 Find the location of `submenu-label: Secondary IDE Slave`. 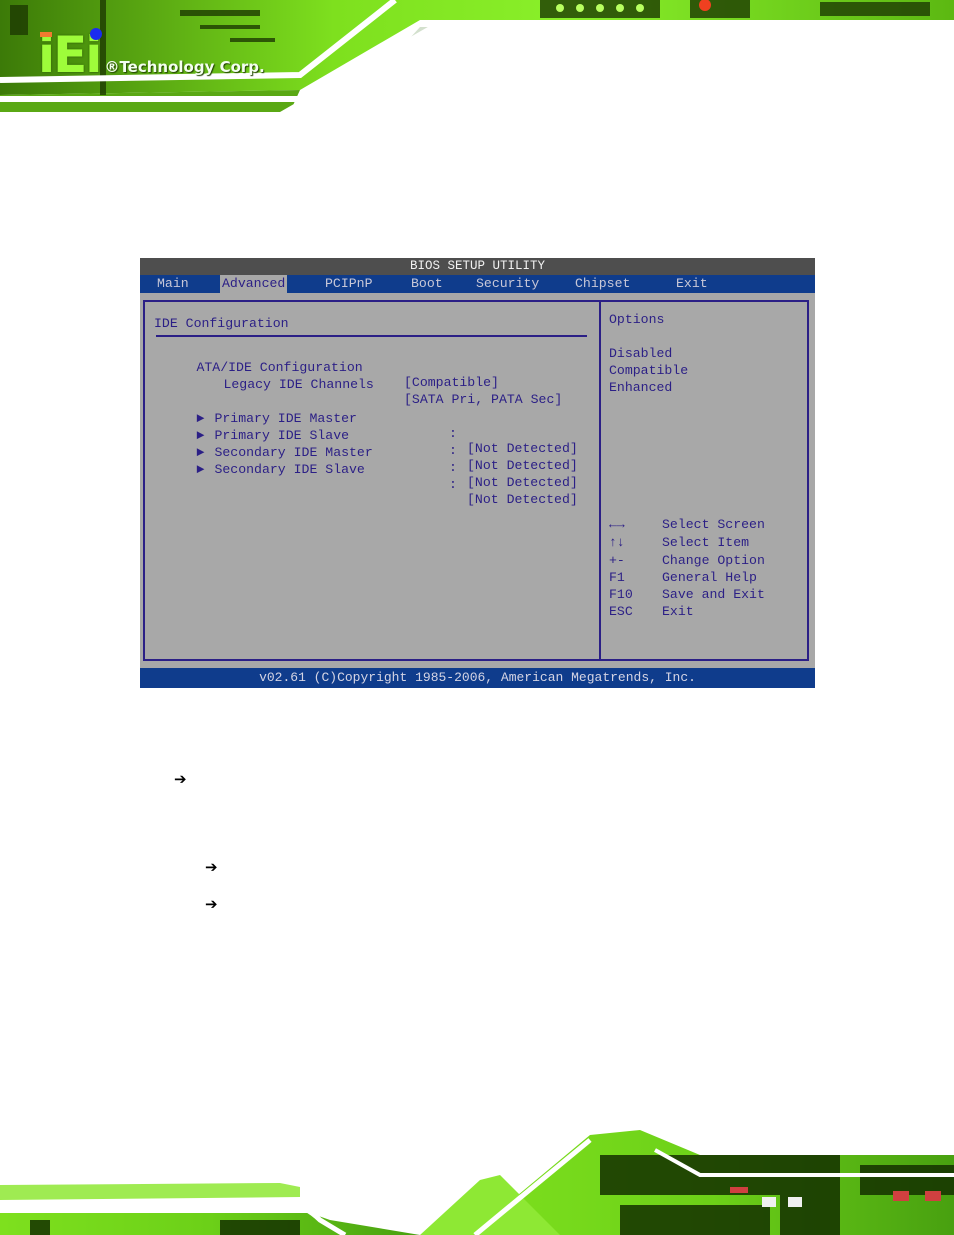

submenu-label: Secondary IDE Slave is located at coordinates (289, 469).